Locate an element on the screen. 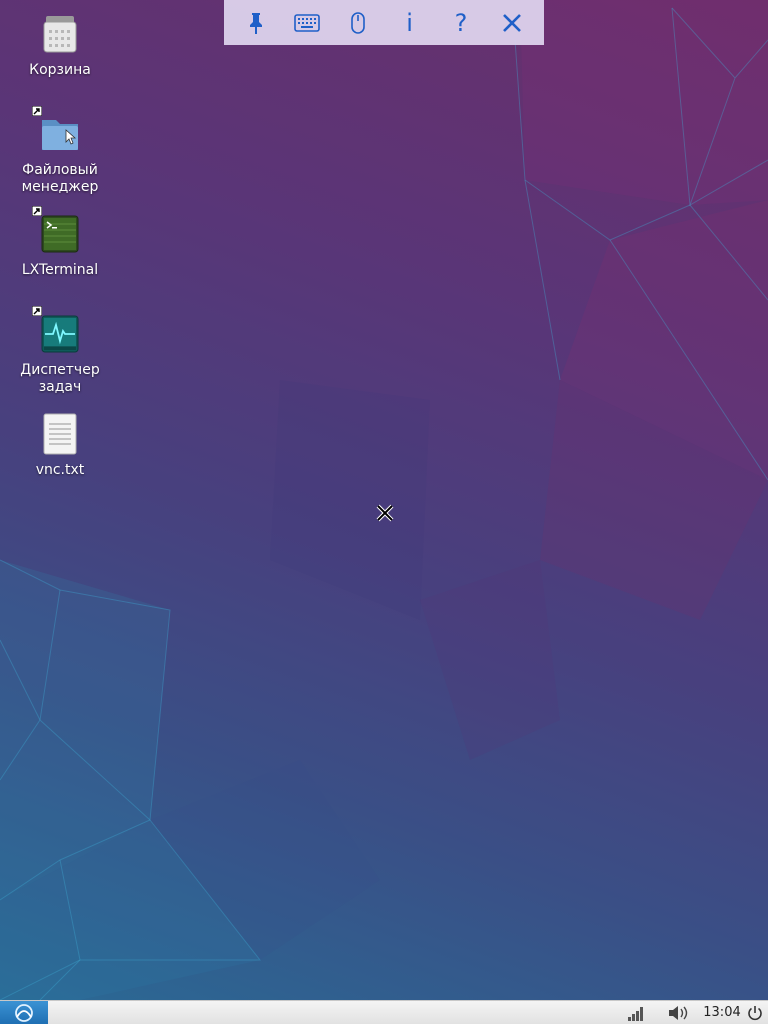  desktop-icon-lxterminal: LXTerminal is located at coordinates (60, 242).